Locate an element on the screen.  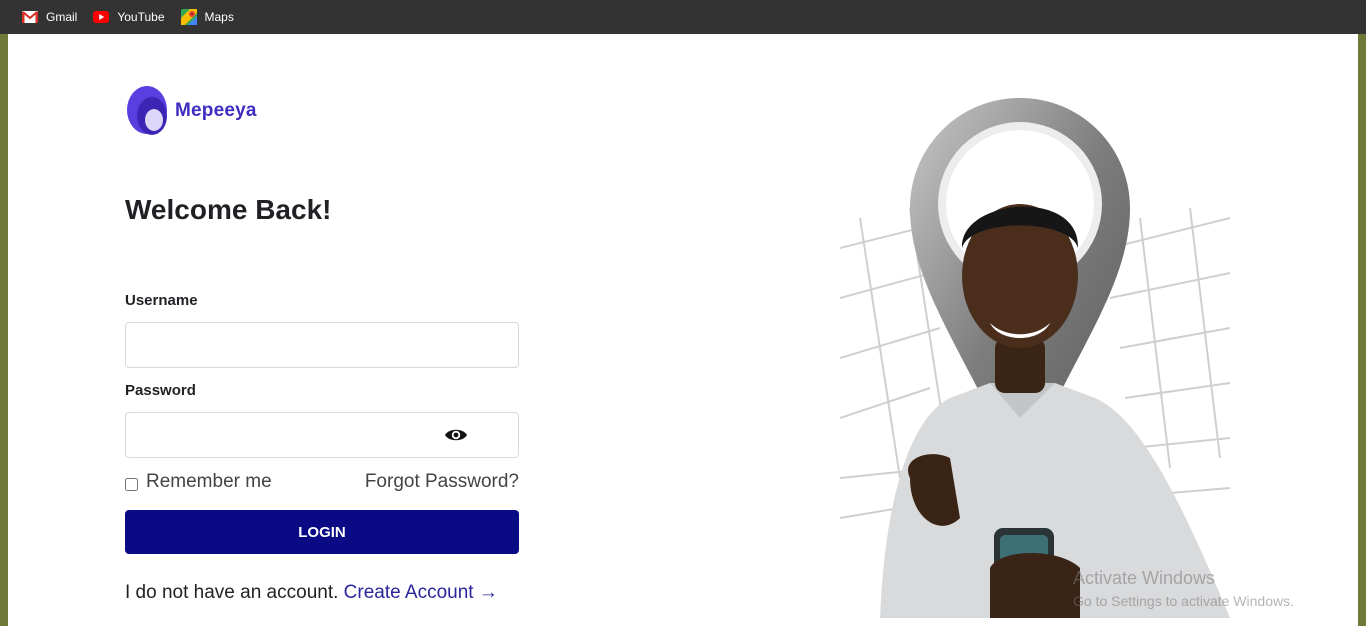
forgot-password-link: Forgot Password? is located at coordinates (442, 482).